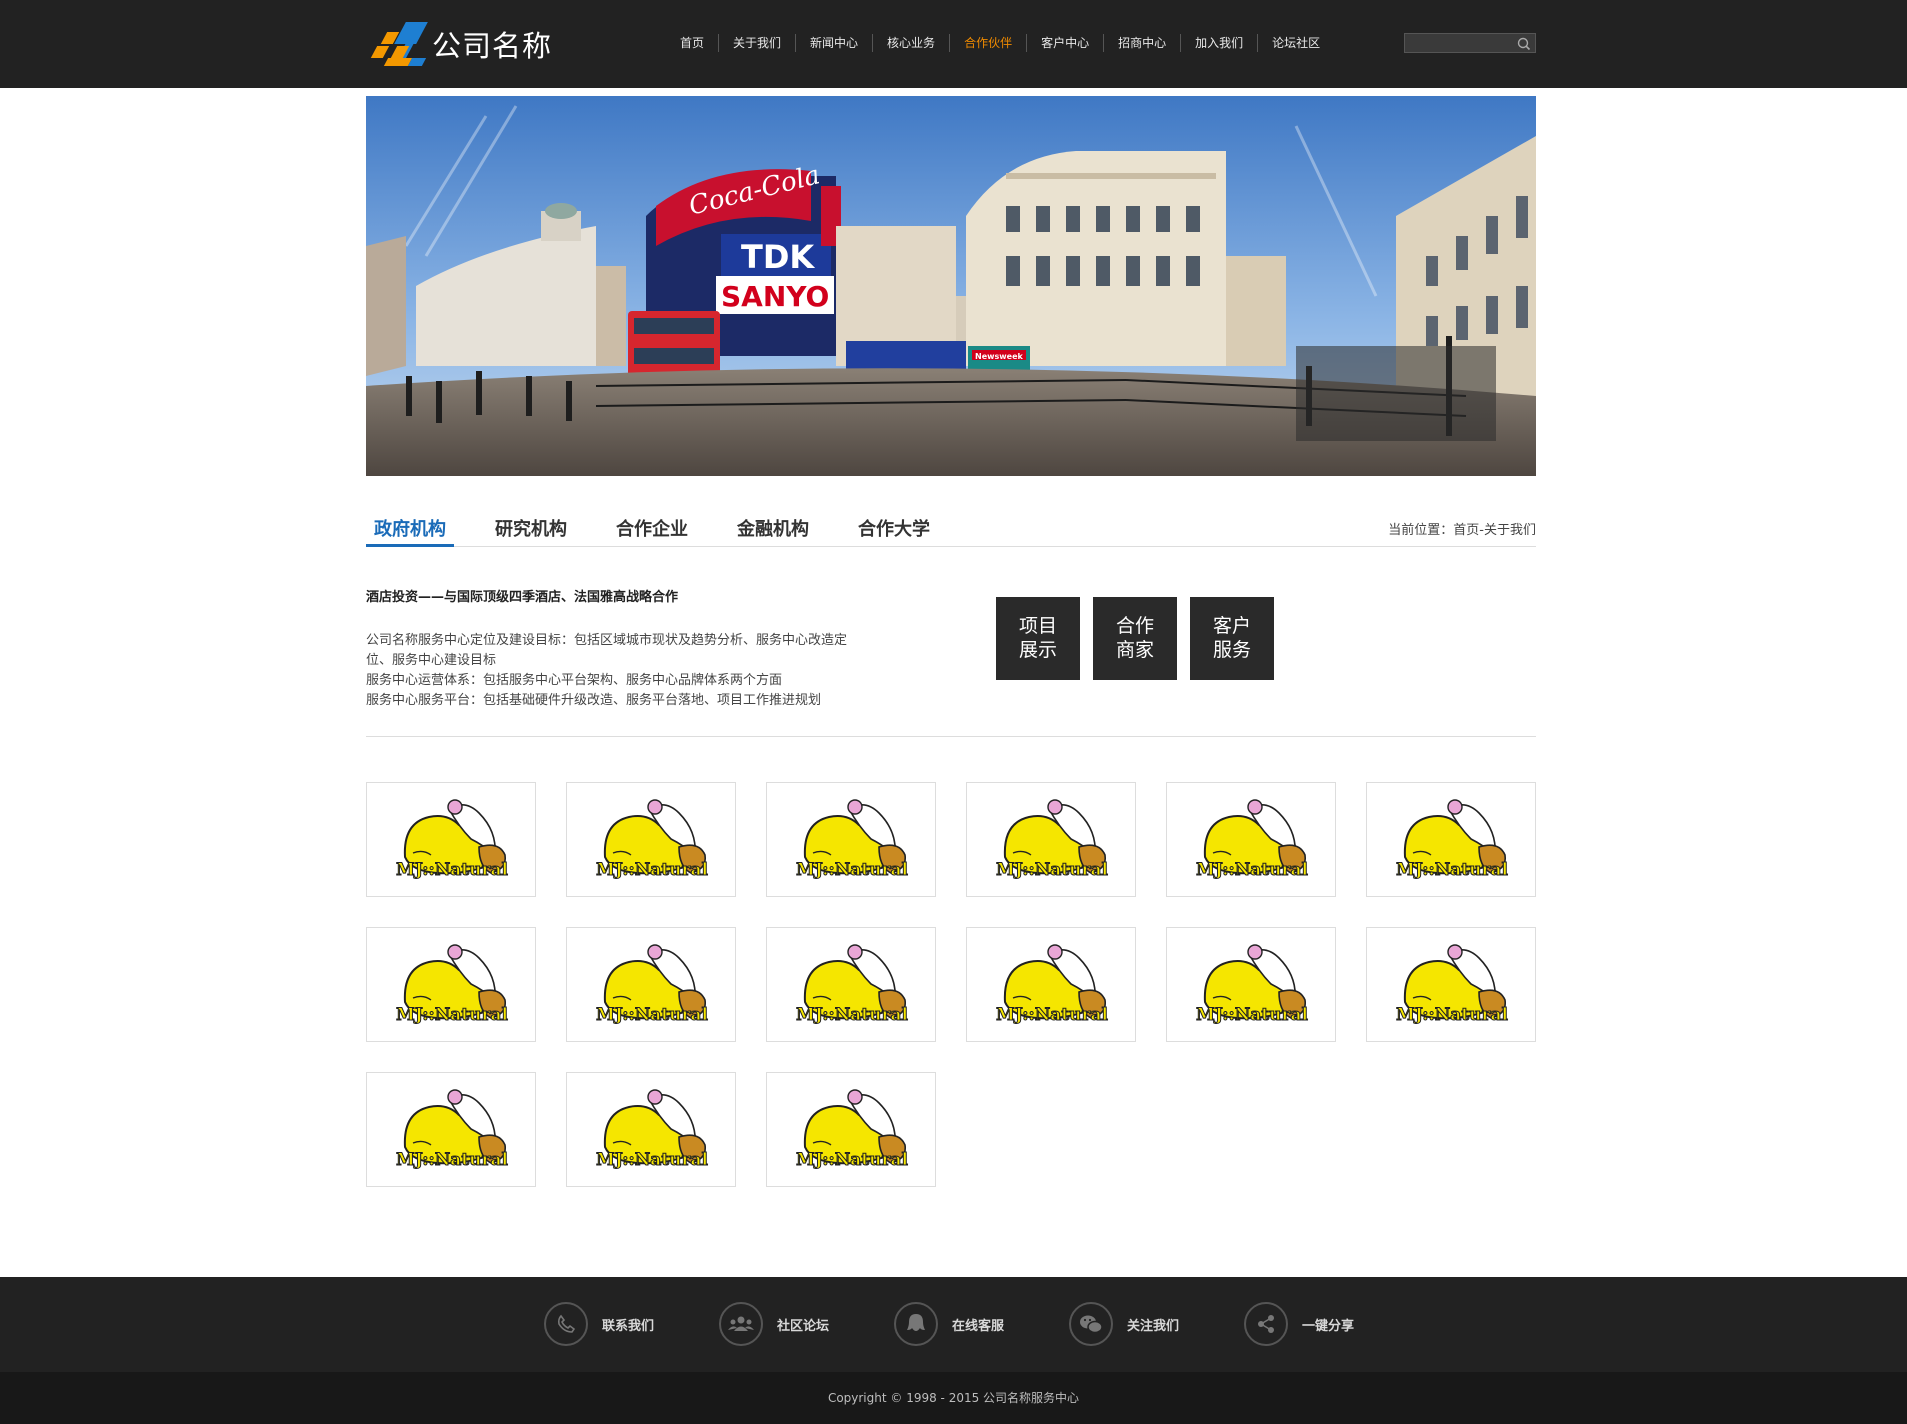 Image resolution: width=1907 pixels, height=1424 pixels. Describe the element at coordinates (1038, 638) in the screenshot. I see `quick-link-projects: 项目 展示` at that location.